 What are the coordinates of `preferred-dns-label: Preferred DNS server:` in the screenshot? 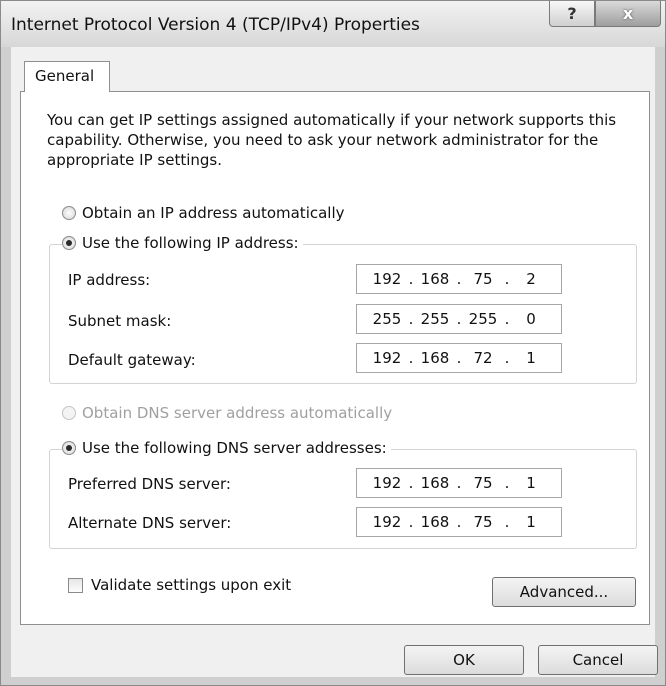 It's located at (149, 484).